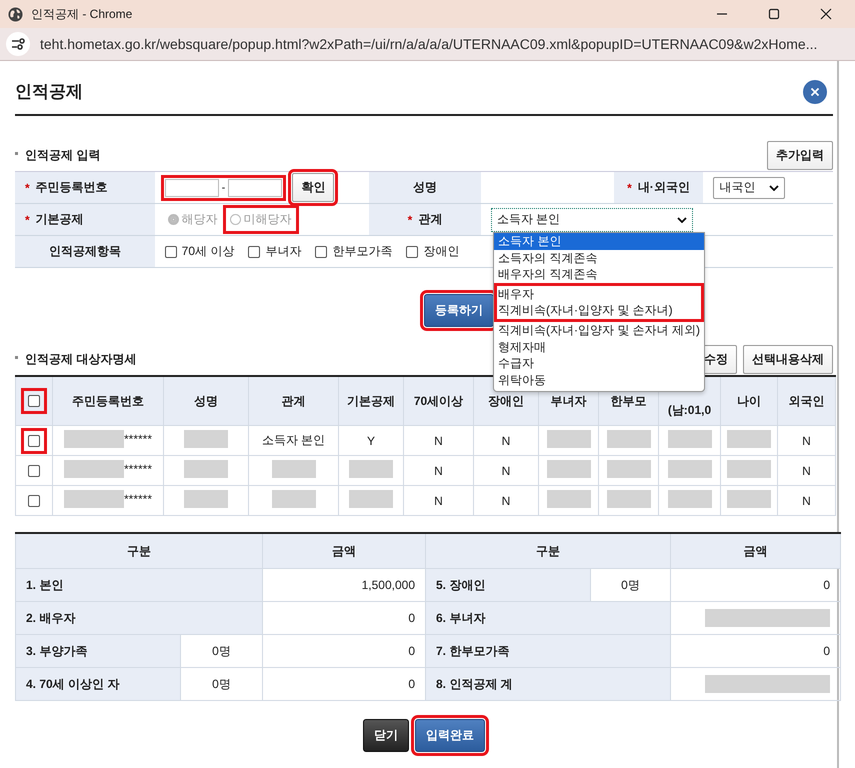  Describe the element at coordinates (353, 251) in the screenshot. I see `checkbox-option: 한부모가족` at that location.